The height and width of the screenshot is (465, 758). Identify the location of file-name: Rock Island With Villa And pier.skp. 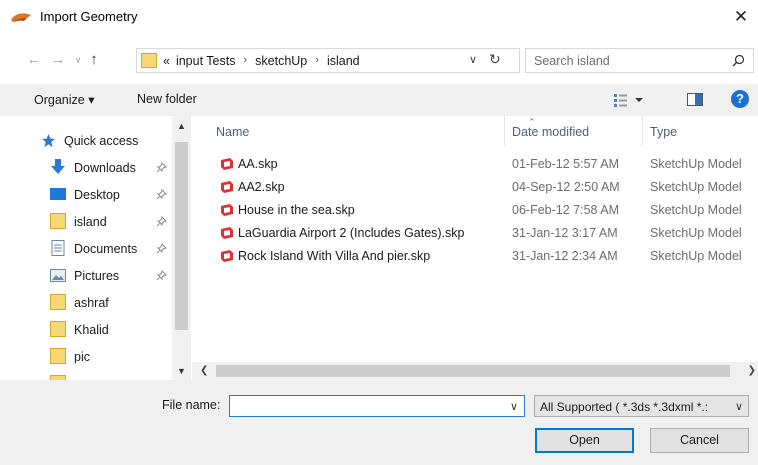
(334, 256).